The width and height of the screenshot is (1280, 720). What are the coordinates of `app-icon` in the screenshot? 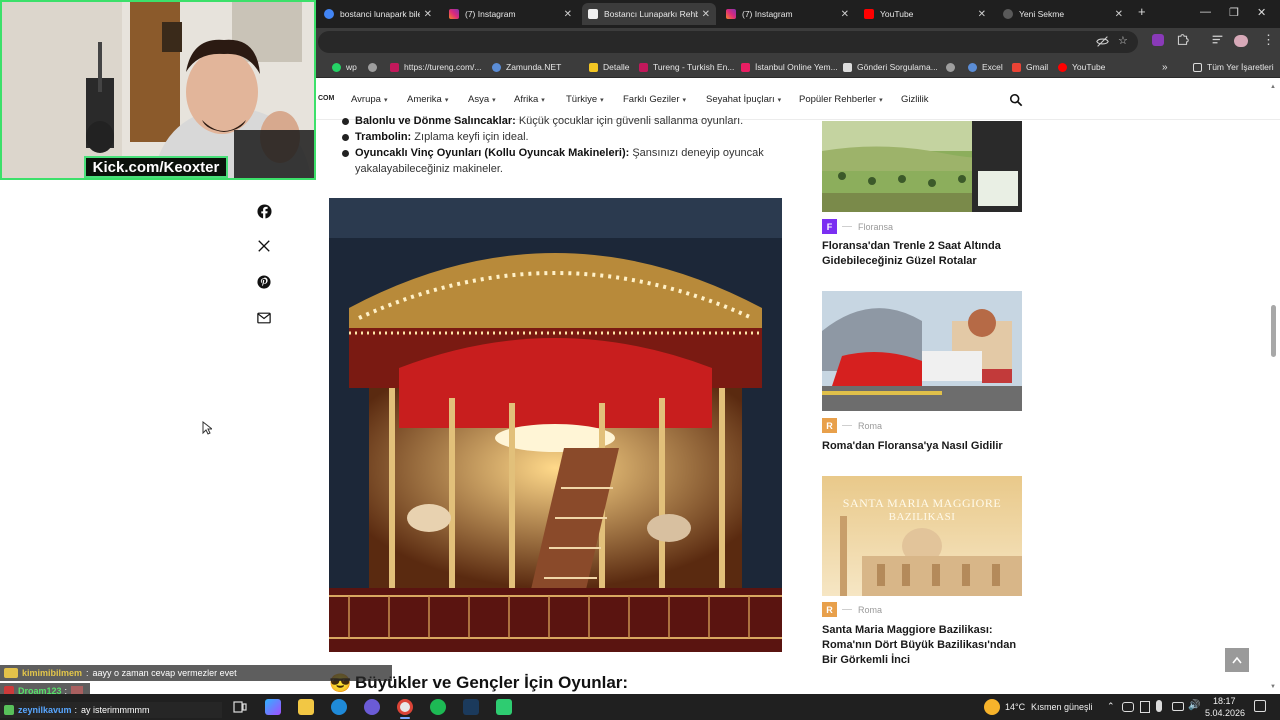 It's located at (372, 707).